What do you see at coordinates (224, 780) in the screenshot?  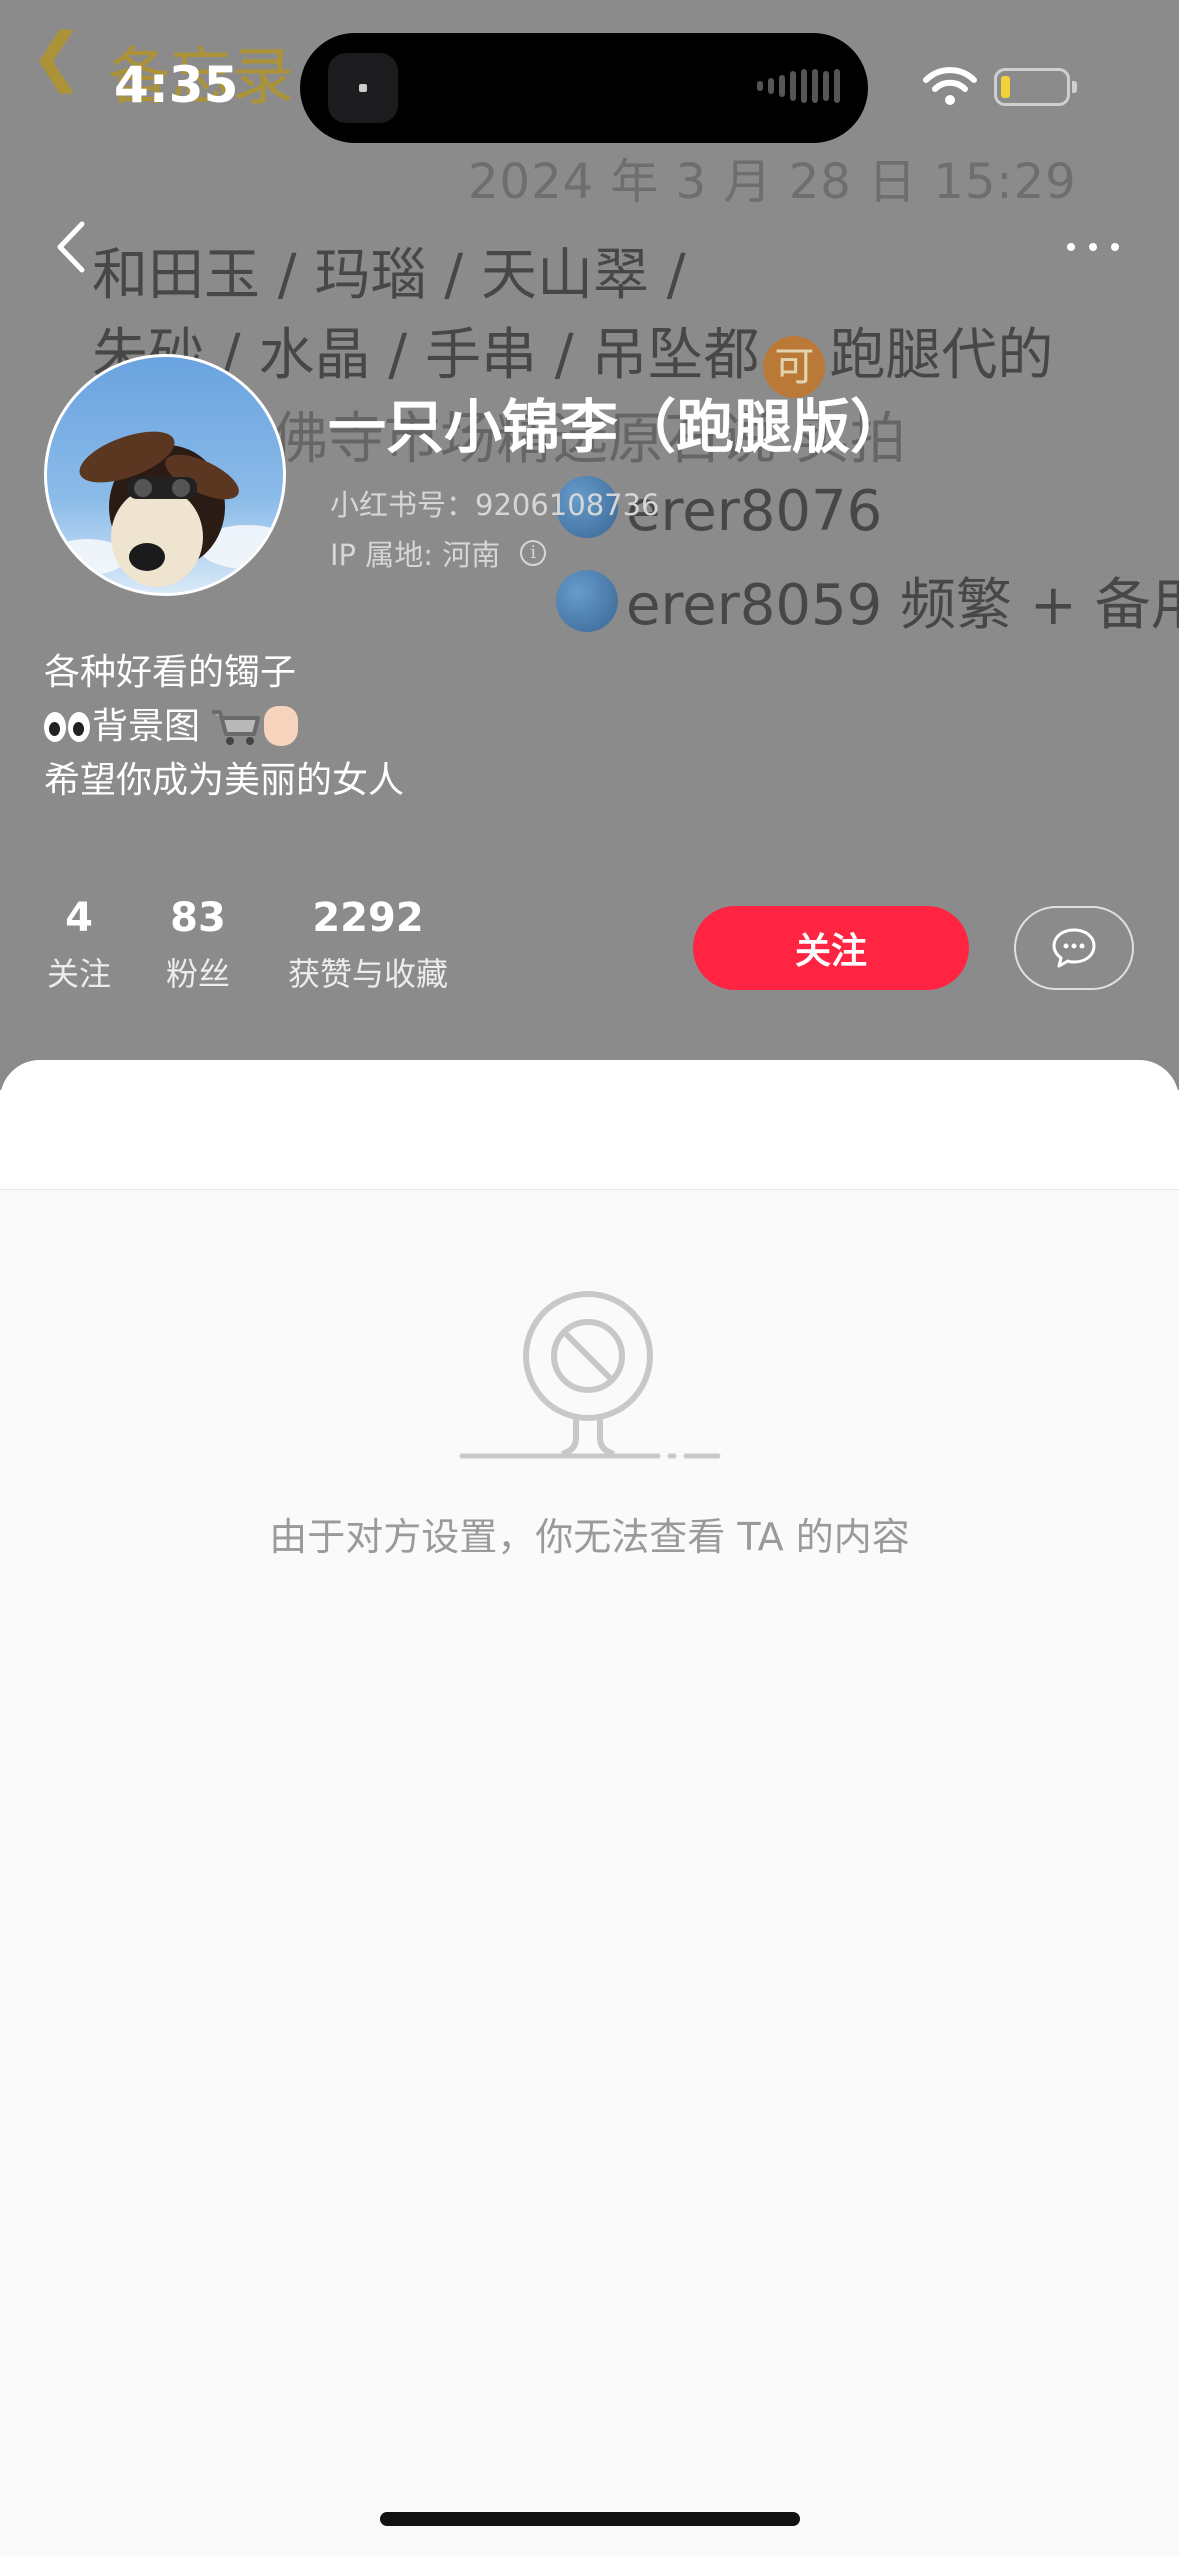 I see `bio-line: 希望你成为美丽的女人` at bounding box center [224, 780].